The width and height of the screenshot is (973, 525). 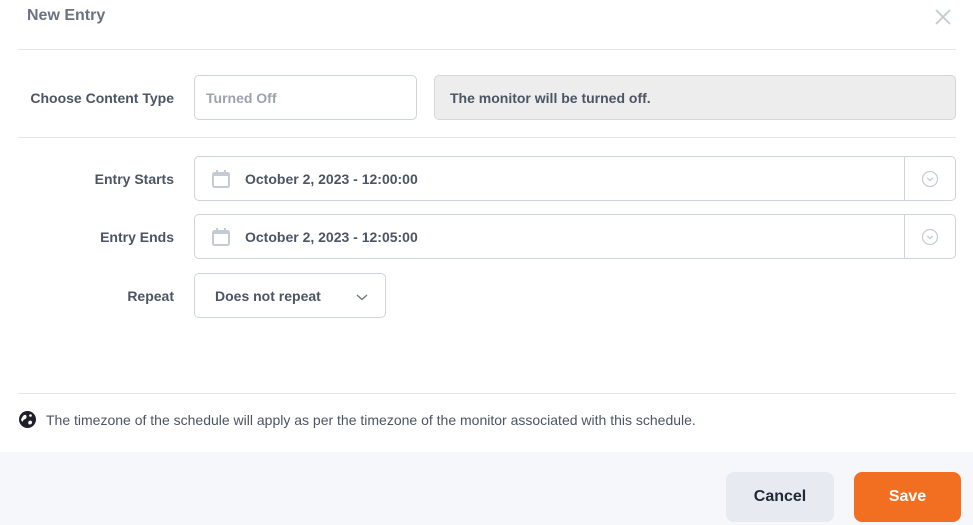 I want to click on cancel-button: Cancel, so click(x=780, y=497).